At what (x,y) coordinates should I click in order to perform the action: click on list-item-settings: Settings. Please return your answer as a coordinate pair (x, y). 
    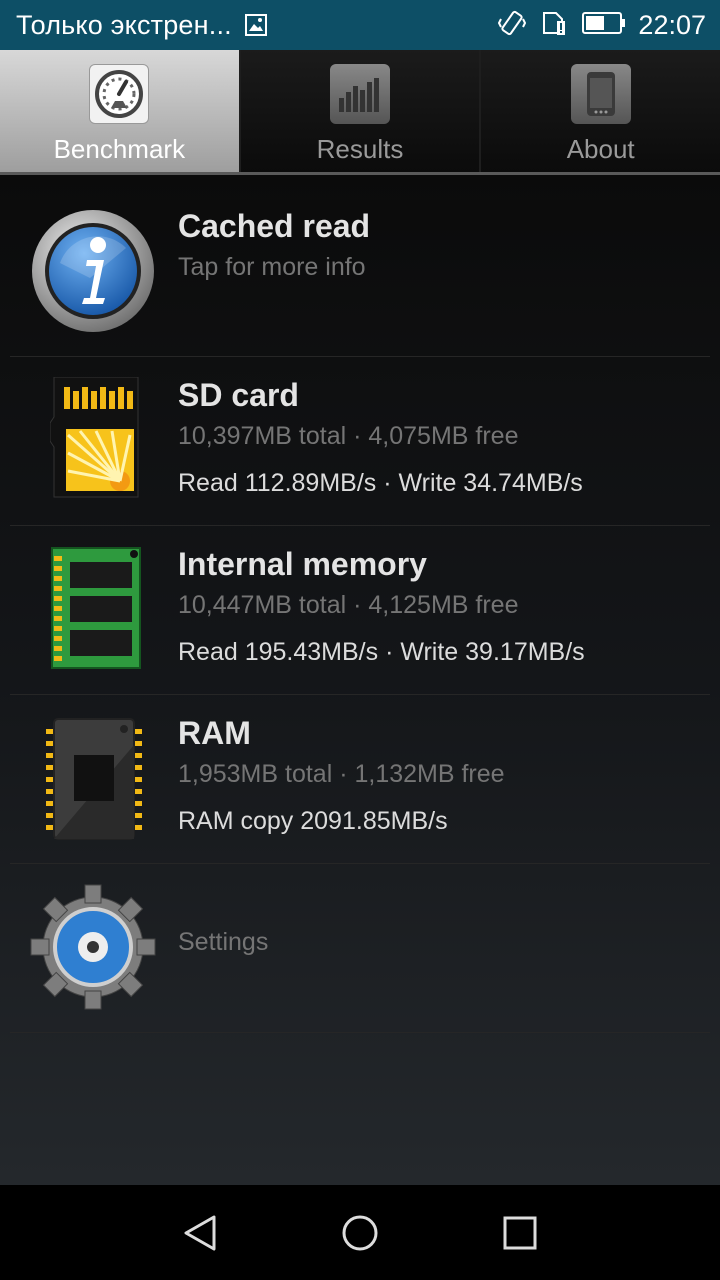
    Looking at the image, I should click on (360, 948).